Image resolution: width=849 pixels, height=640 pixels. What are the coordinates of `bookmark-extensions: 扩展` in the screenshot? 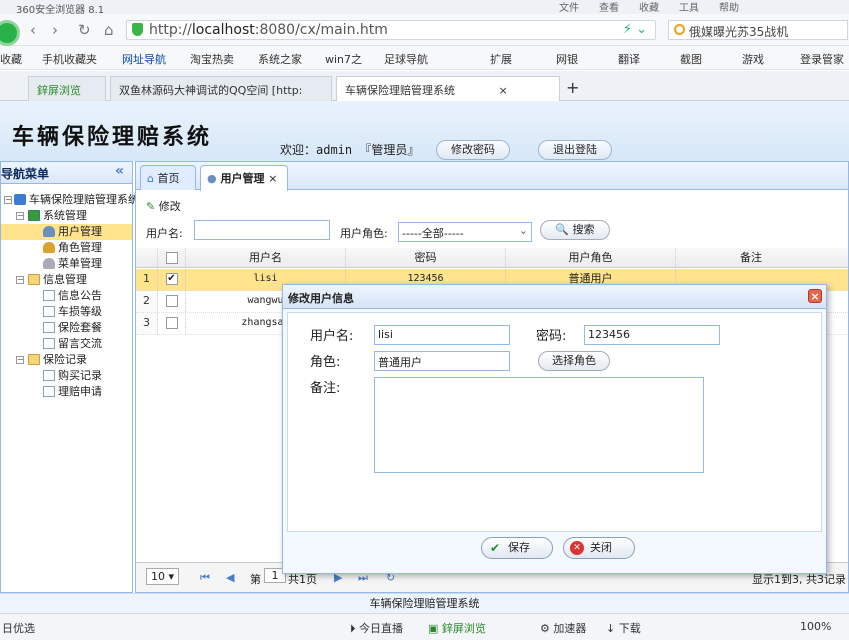 It's located at (501, 59).